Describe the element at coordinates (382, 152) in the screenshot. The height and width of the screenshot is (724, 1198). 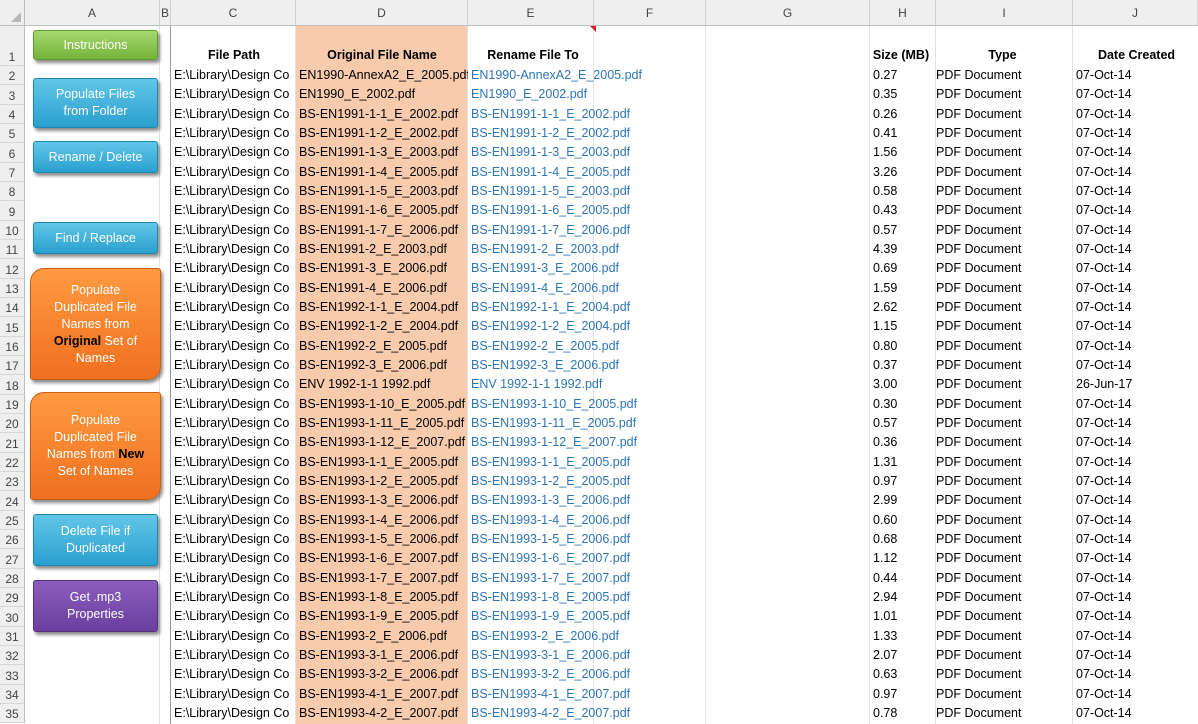
I see `cell-original-name: BS-EN1991-1-3_E_2003.pdf` at that location.